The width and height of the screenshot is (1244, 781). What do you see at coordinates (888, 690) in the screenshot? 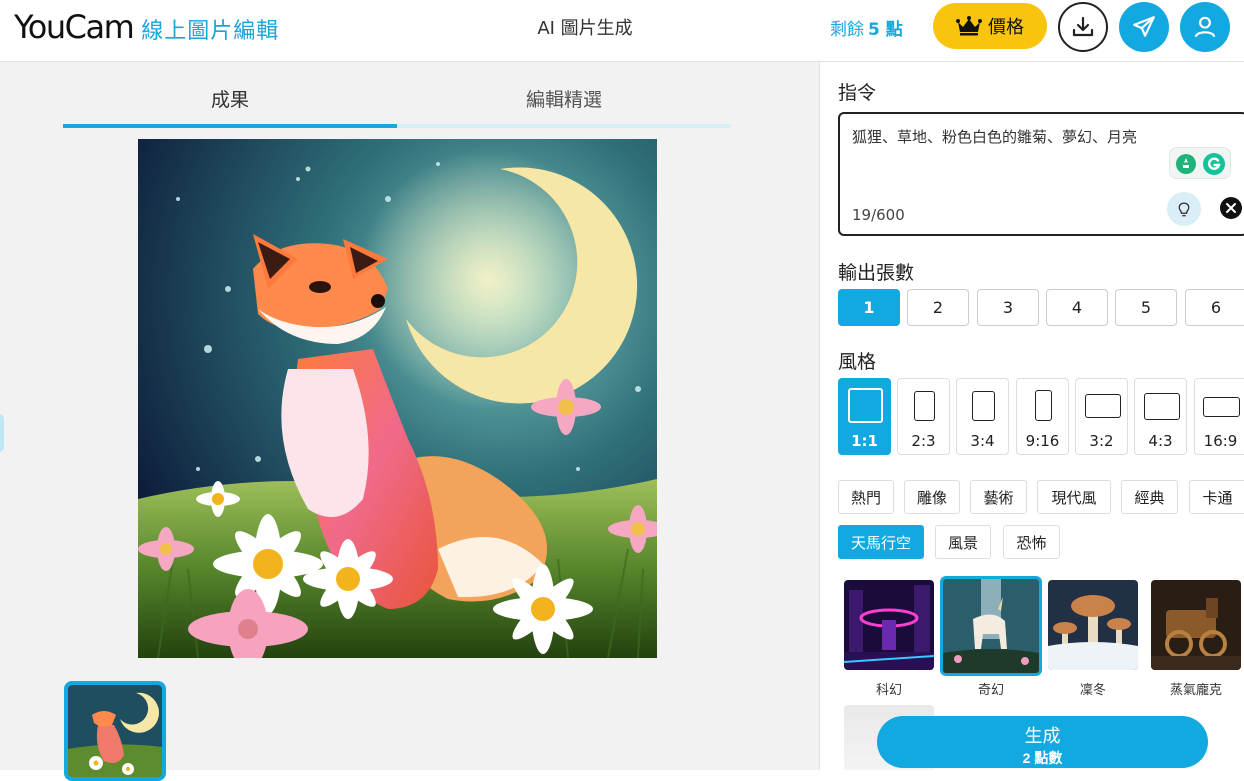
I see `style-name: 科幻` at bounding box center [888, 690].